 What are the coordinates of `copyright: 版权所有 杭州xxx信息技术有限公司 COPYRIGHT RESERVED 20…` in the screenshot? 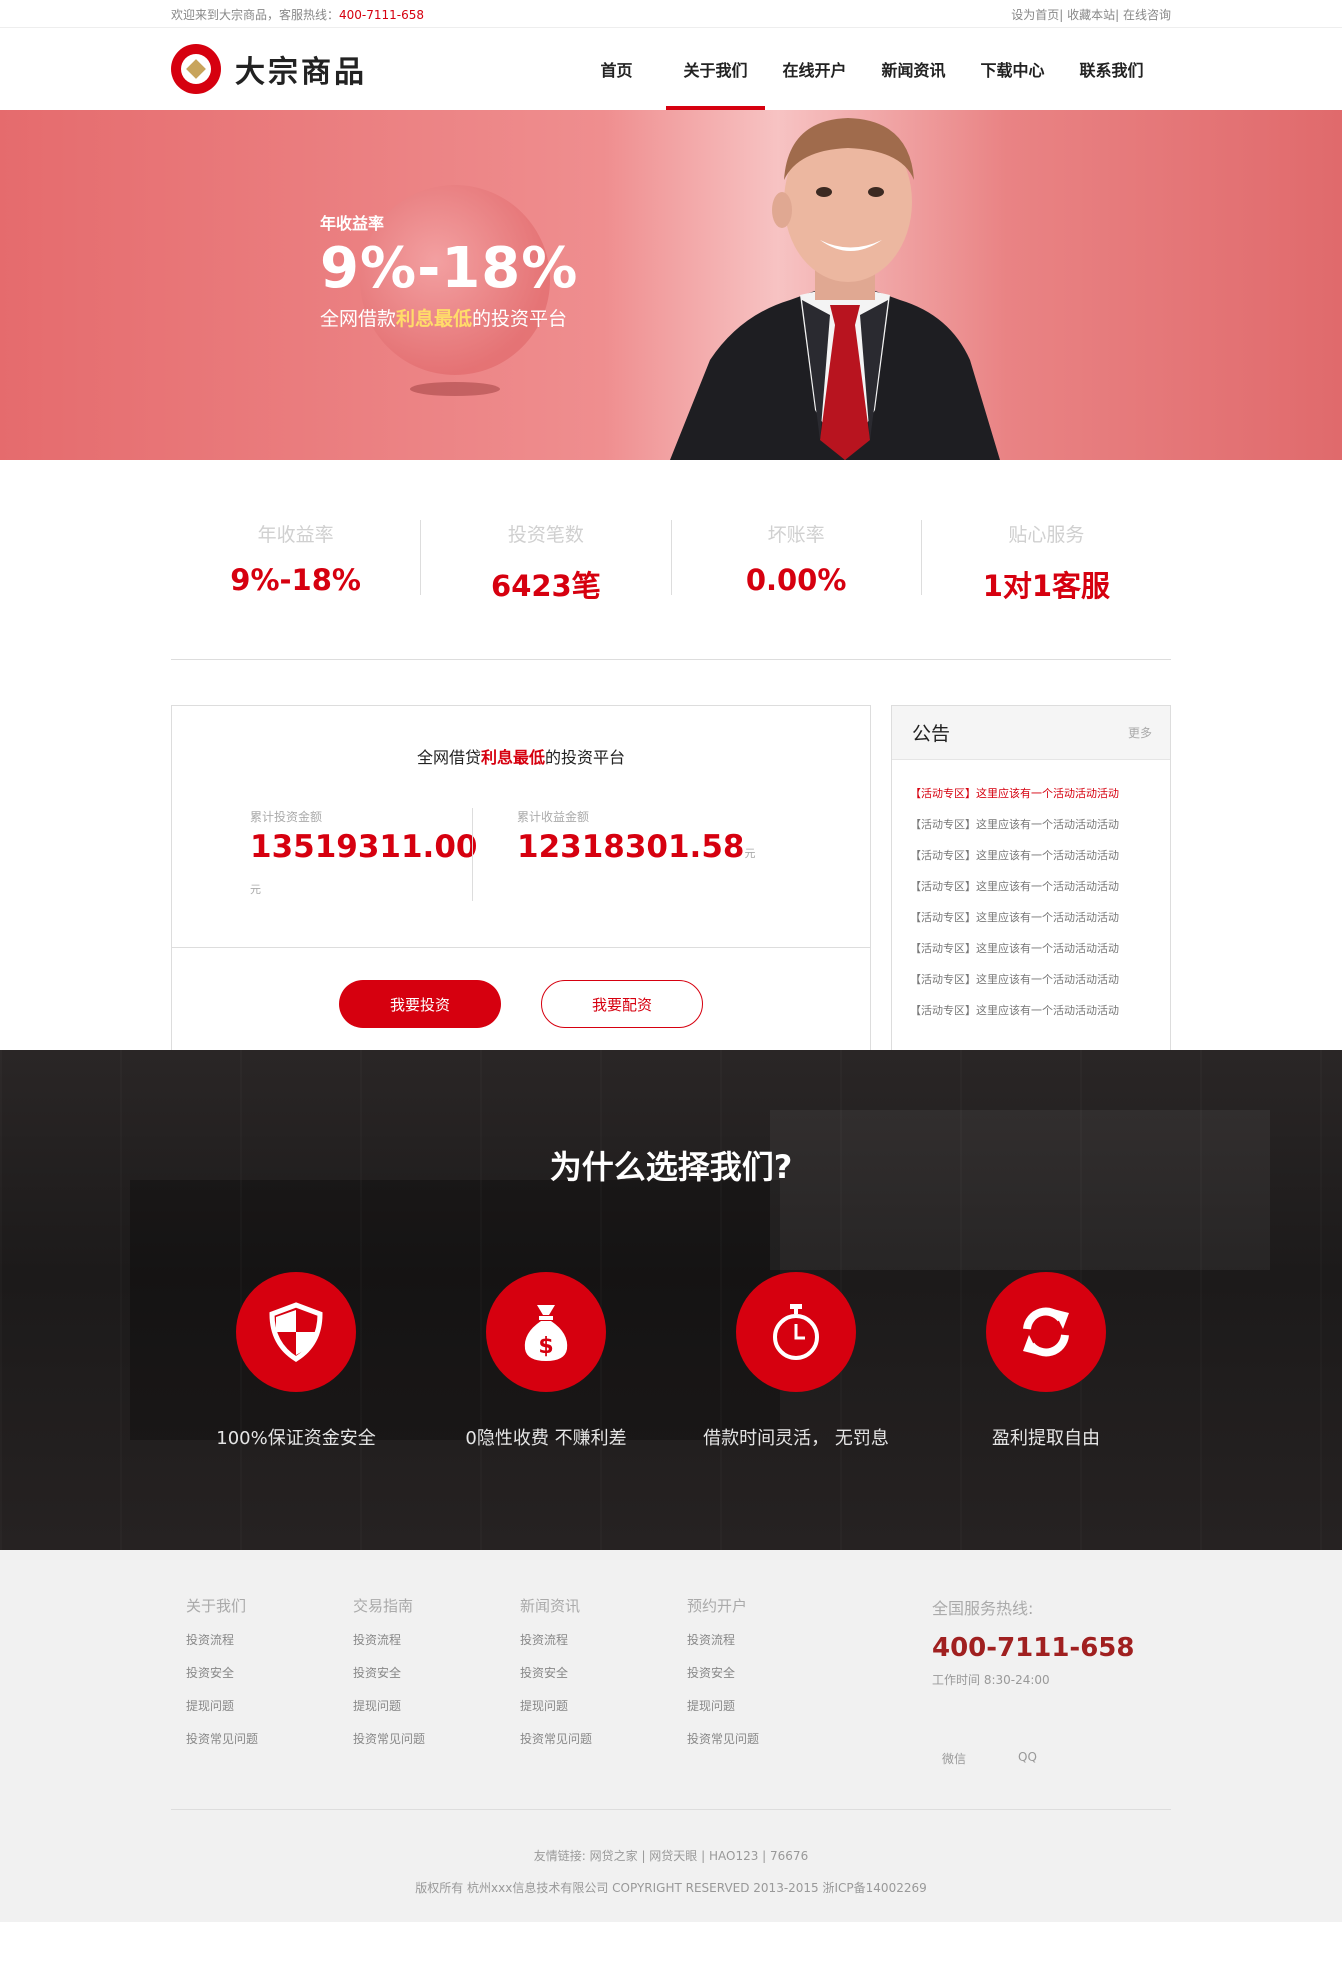 It's located at (671, 1888).